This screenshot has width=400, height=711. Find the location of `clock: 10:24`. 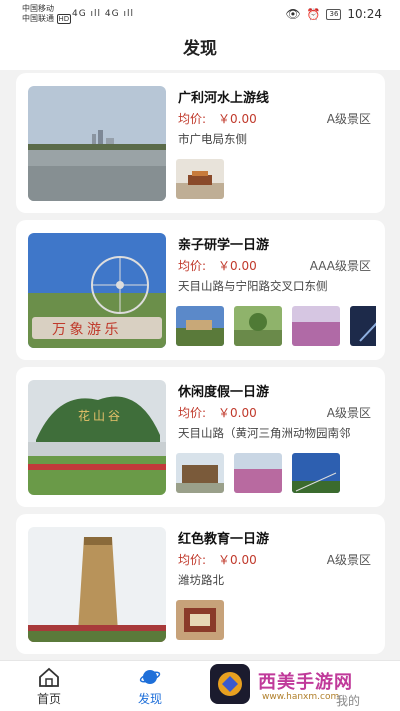

clock: 10:24 is located at coordinates (364, 14).